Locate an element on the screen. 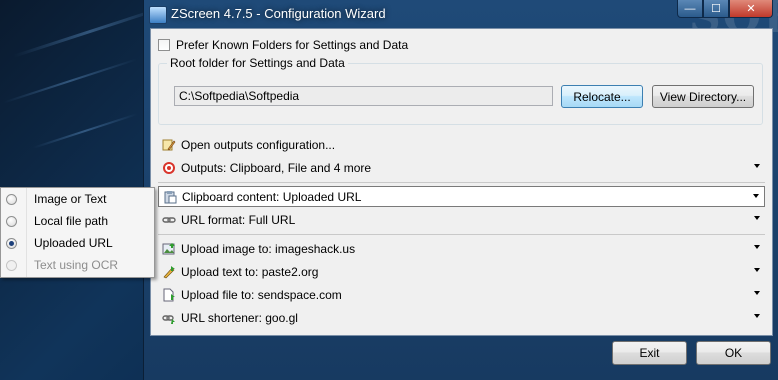 The image size is (778, 380). clipboard-content-dropdown: Clipboard content: Uploaded URL is located at coordinates (461, 196).